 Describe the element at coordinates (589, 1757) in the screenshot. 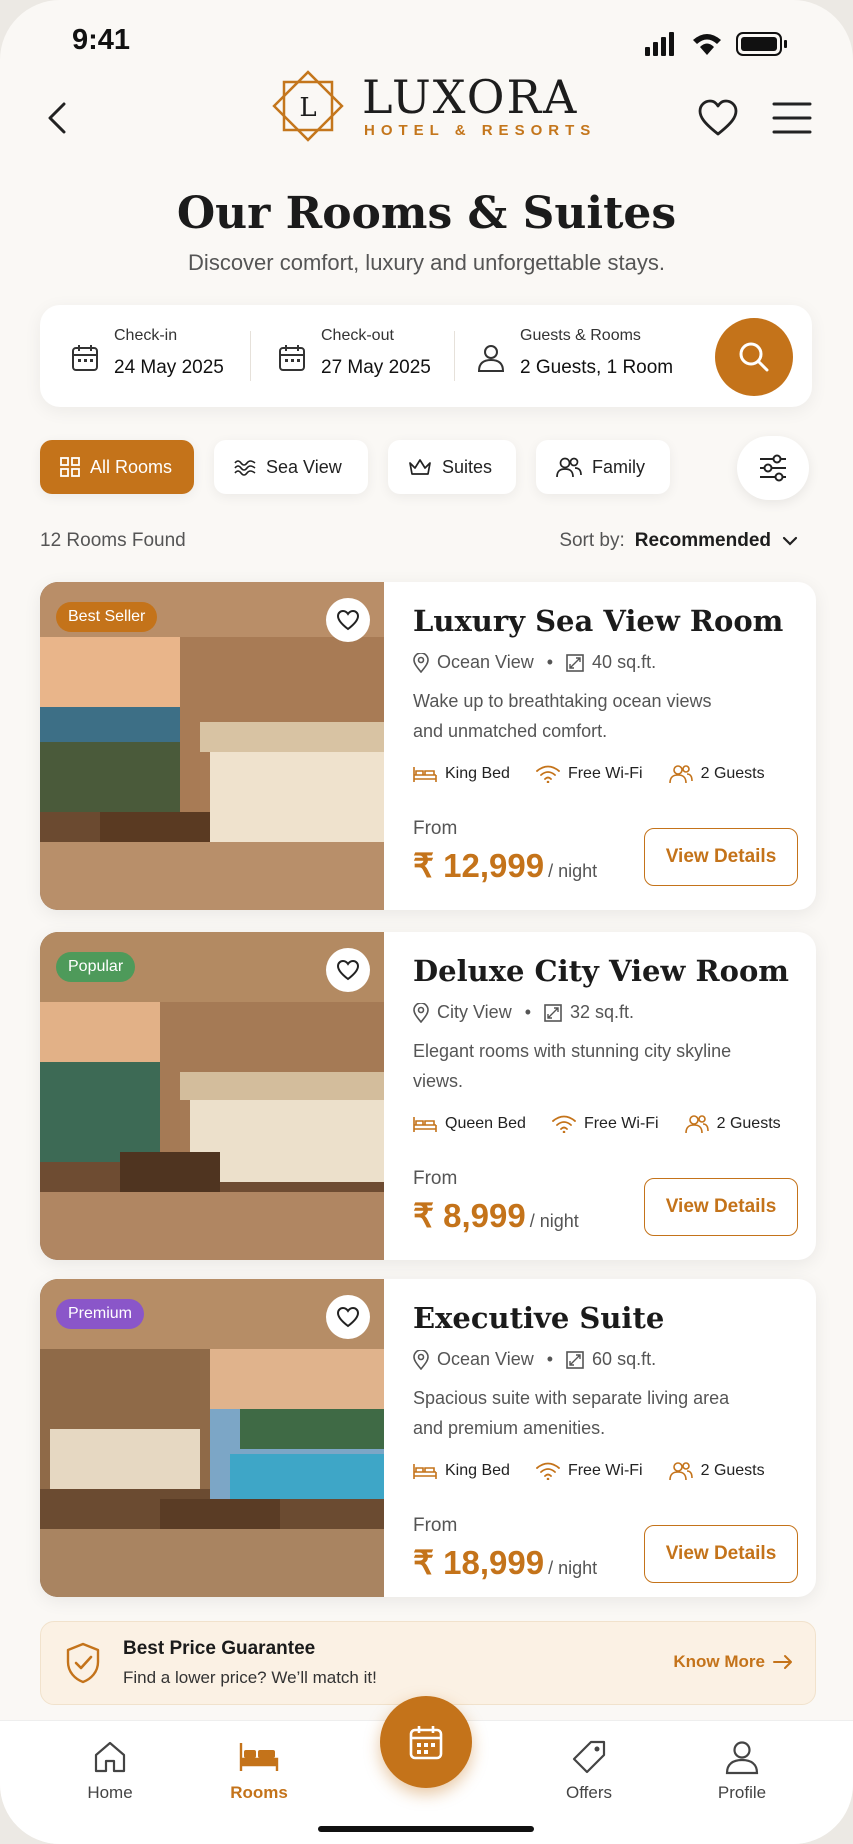

I see `tag-icon` at that location.